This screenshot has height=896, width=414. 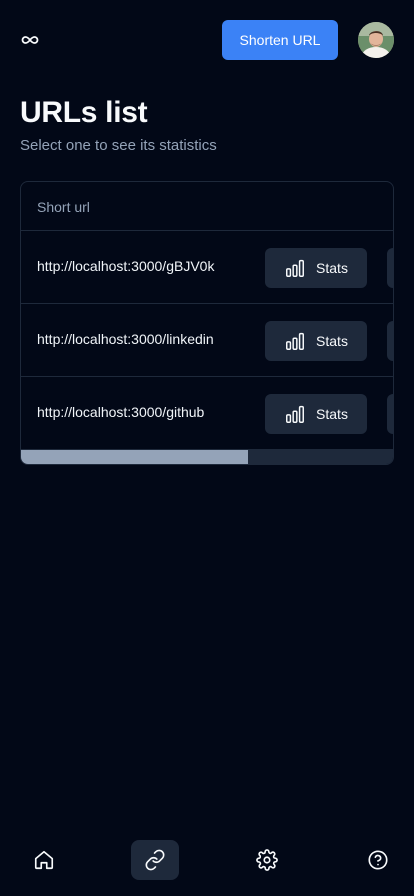 I want to click on help-circle-icon, so click(x=378, y=860).